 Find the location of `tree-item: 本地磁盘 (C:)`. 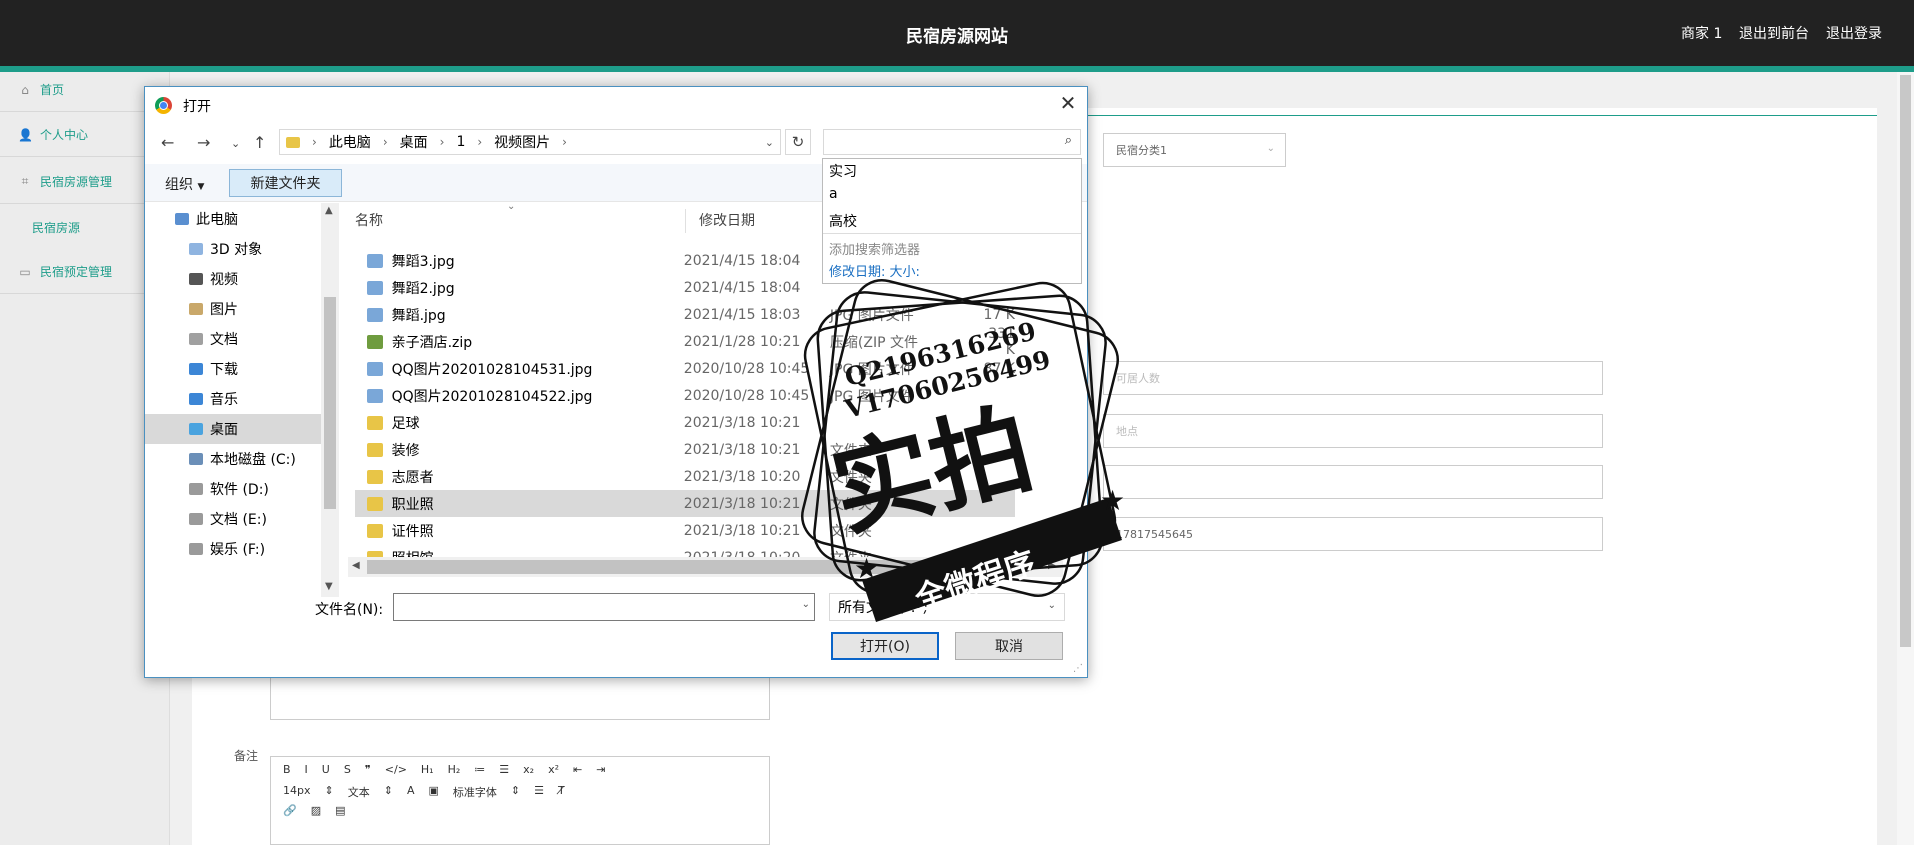

tree-item: 本地磁盘 (C:) is located at coordinates (233, 459).